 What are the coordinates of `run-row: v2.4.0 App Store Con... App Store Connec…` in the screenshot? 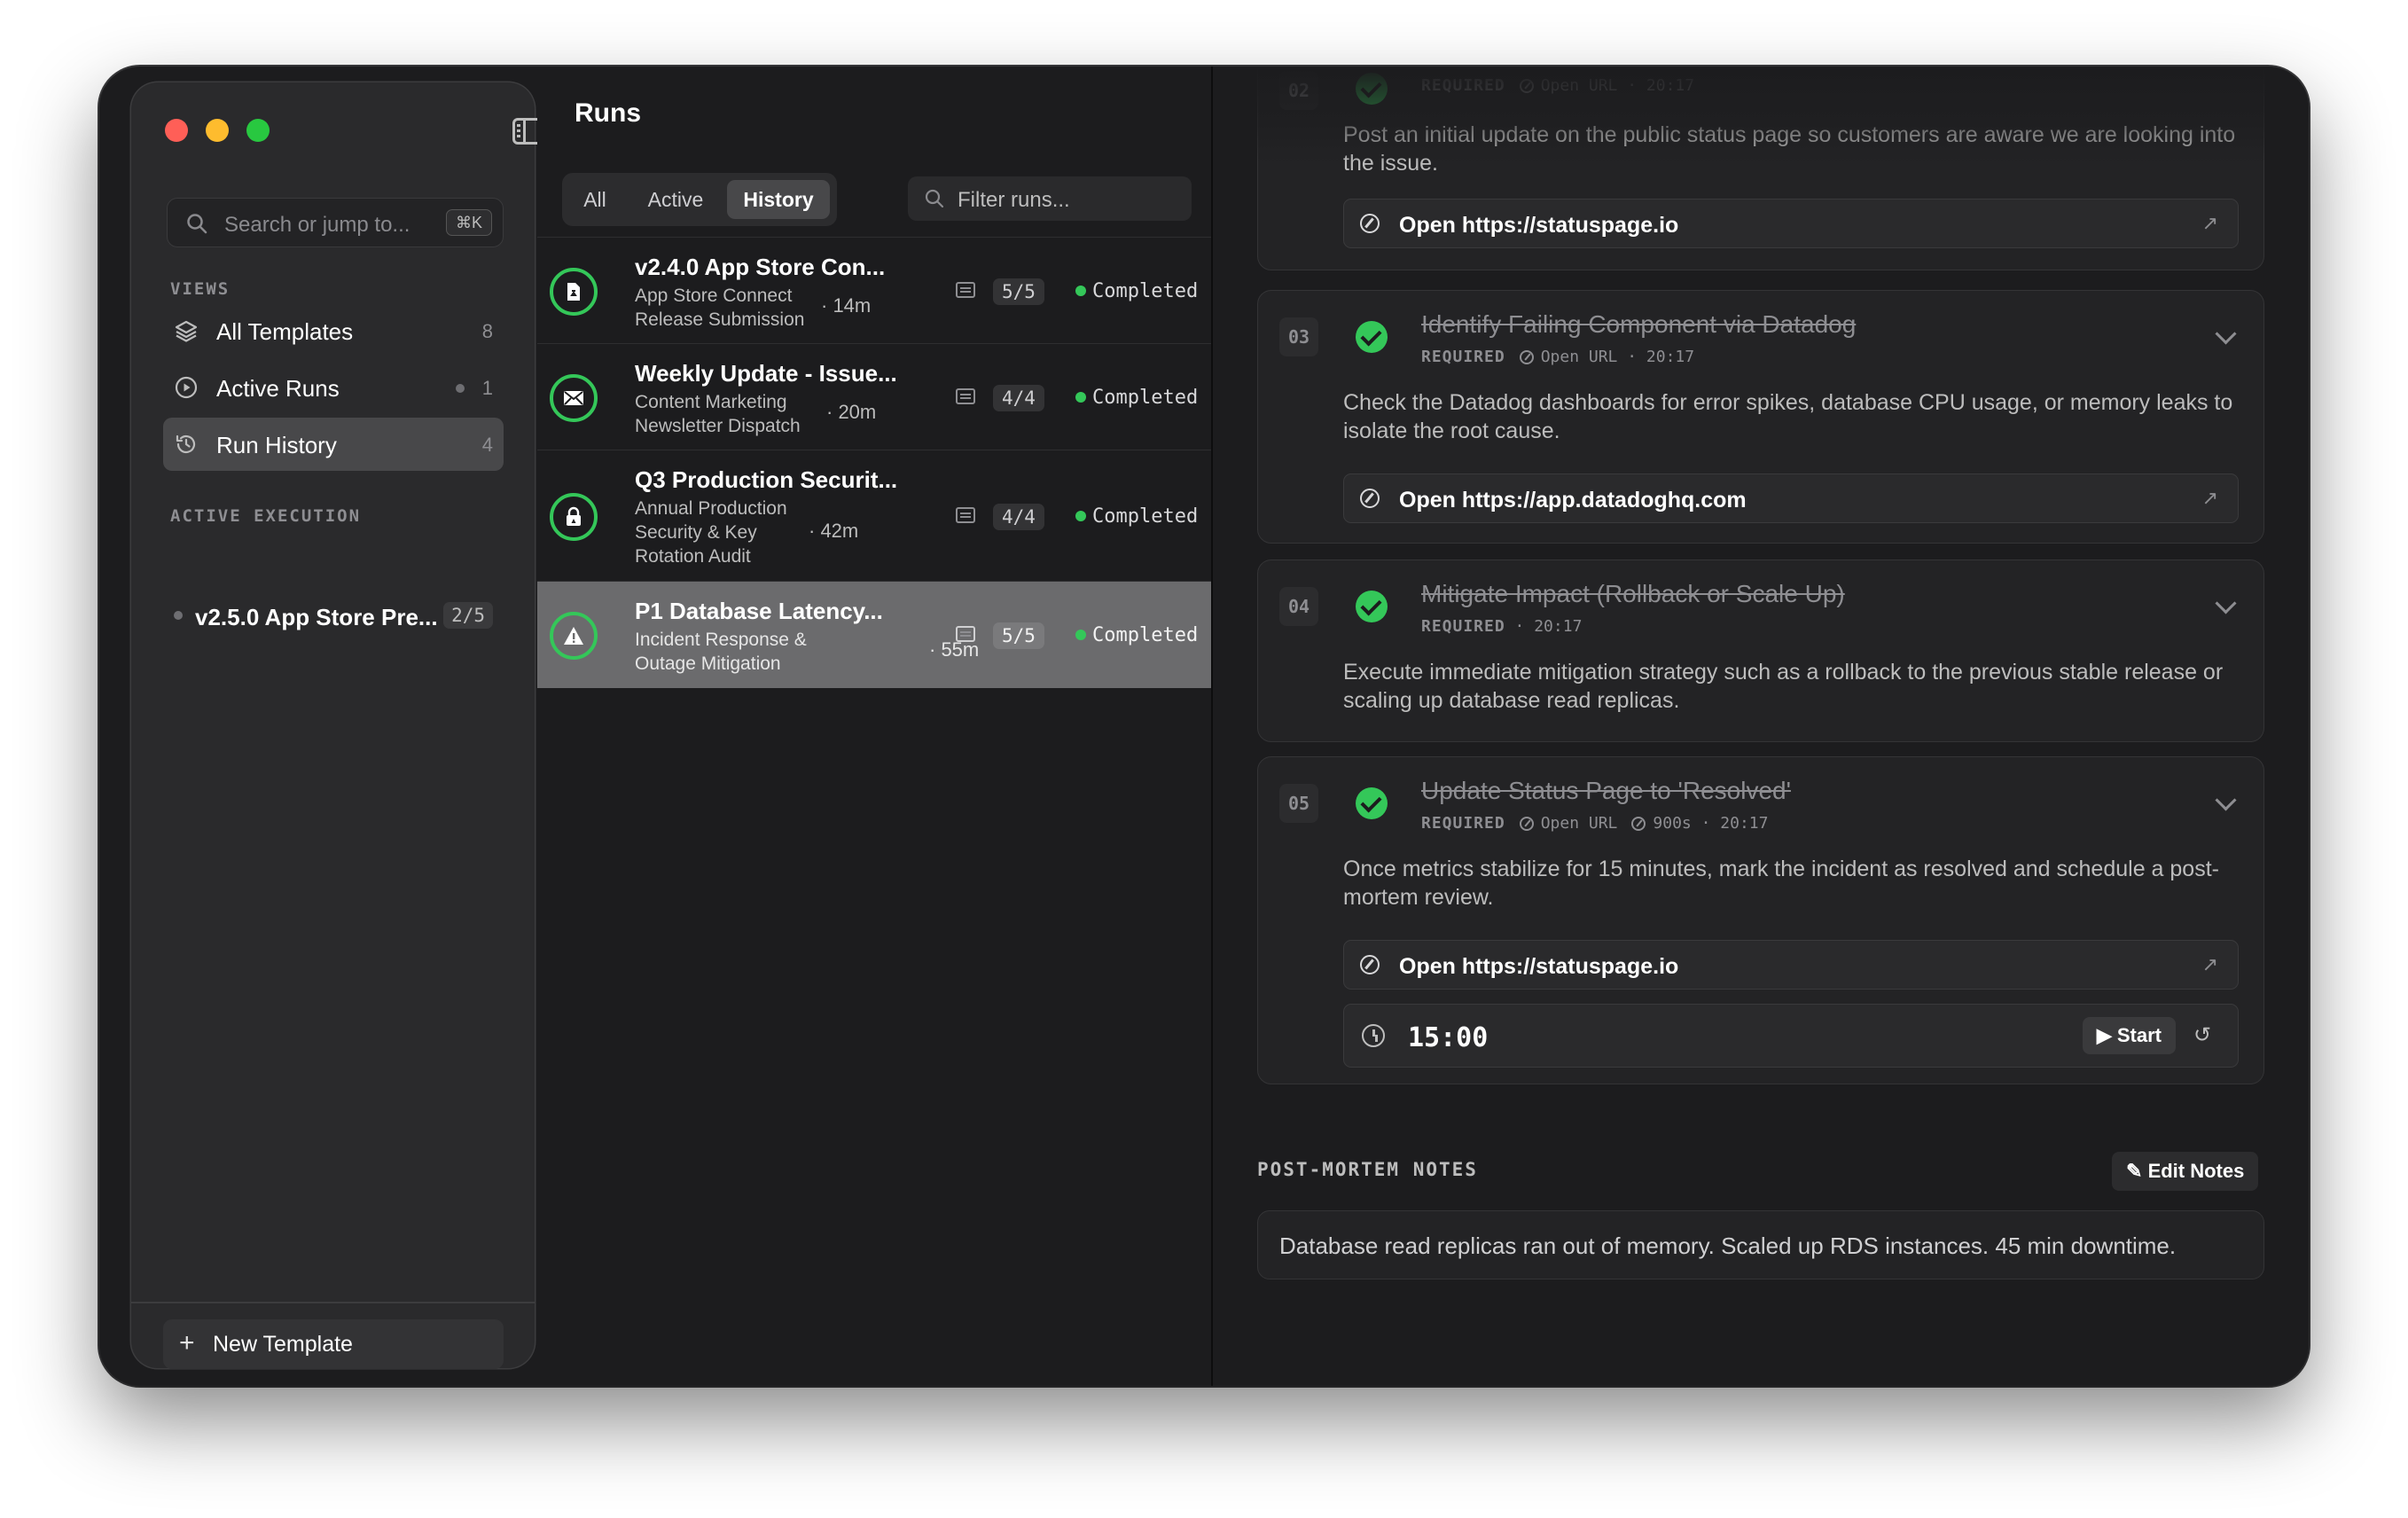 It's located at (874, 291).